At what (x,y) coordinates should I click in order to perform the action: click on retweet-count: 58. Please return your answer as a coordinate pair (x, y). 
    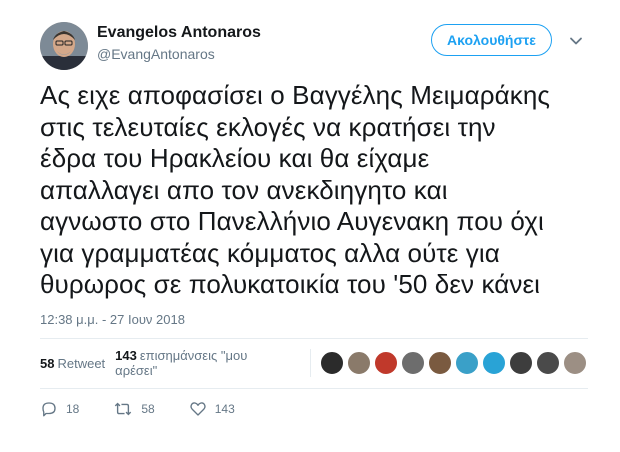
    Looking at the image, I should click on (148, 409).